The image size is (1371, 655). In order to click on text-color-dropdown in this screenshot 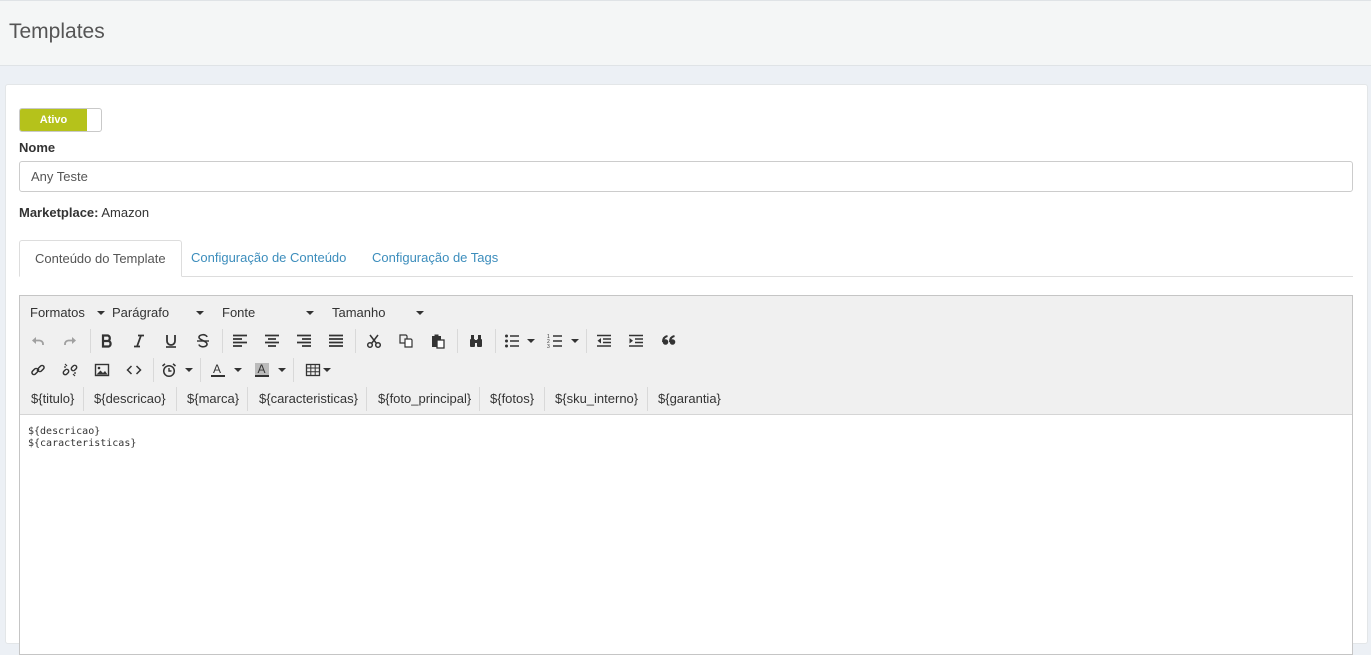, I will do `click(238, 370)`.